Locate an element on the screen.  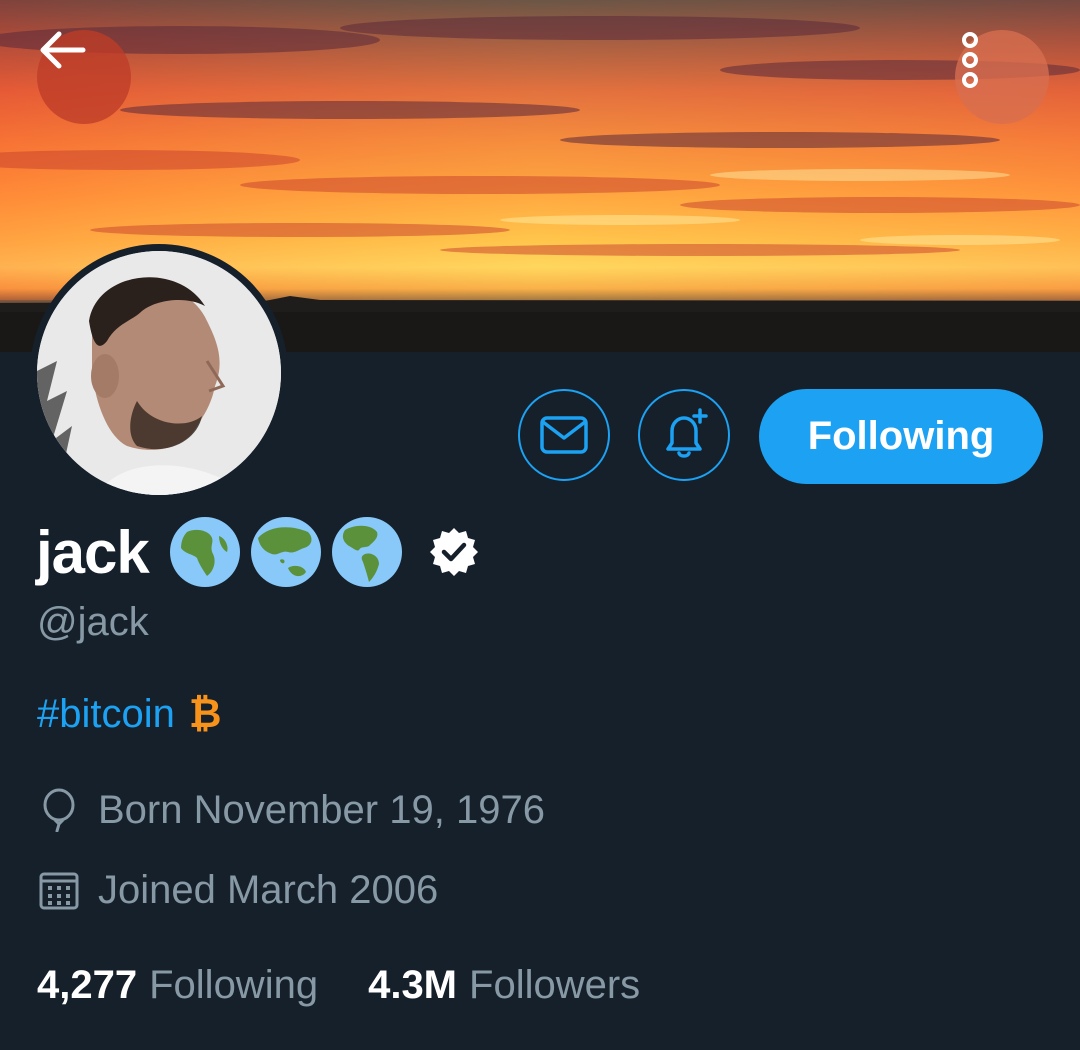
verified-badge-icon is located at coordinates (453, 552).